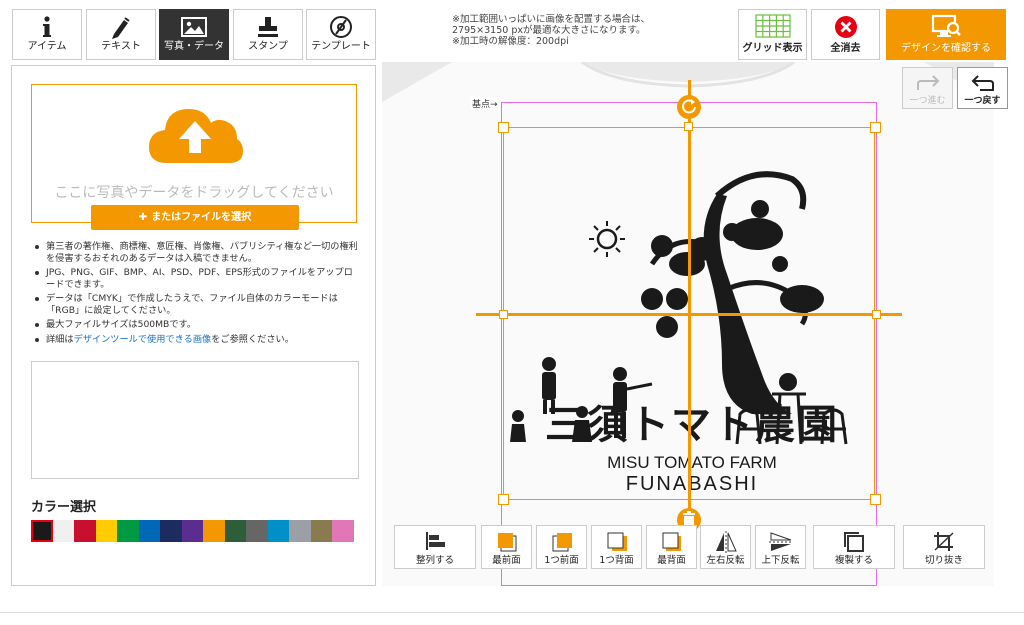  Describe the element at coordinates (121, 25) in the screenshot. I see `pen-icon` at that location.